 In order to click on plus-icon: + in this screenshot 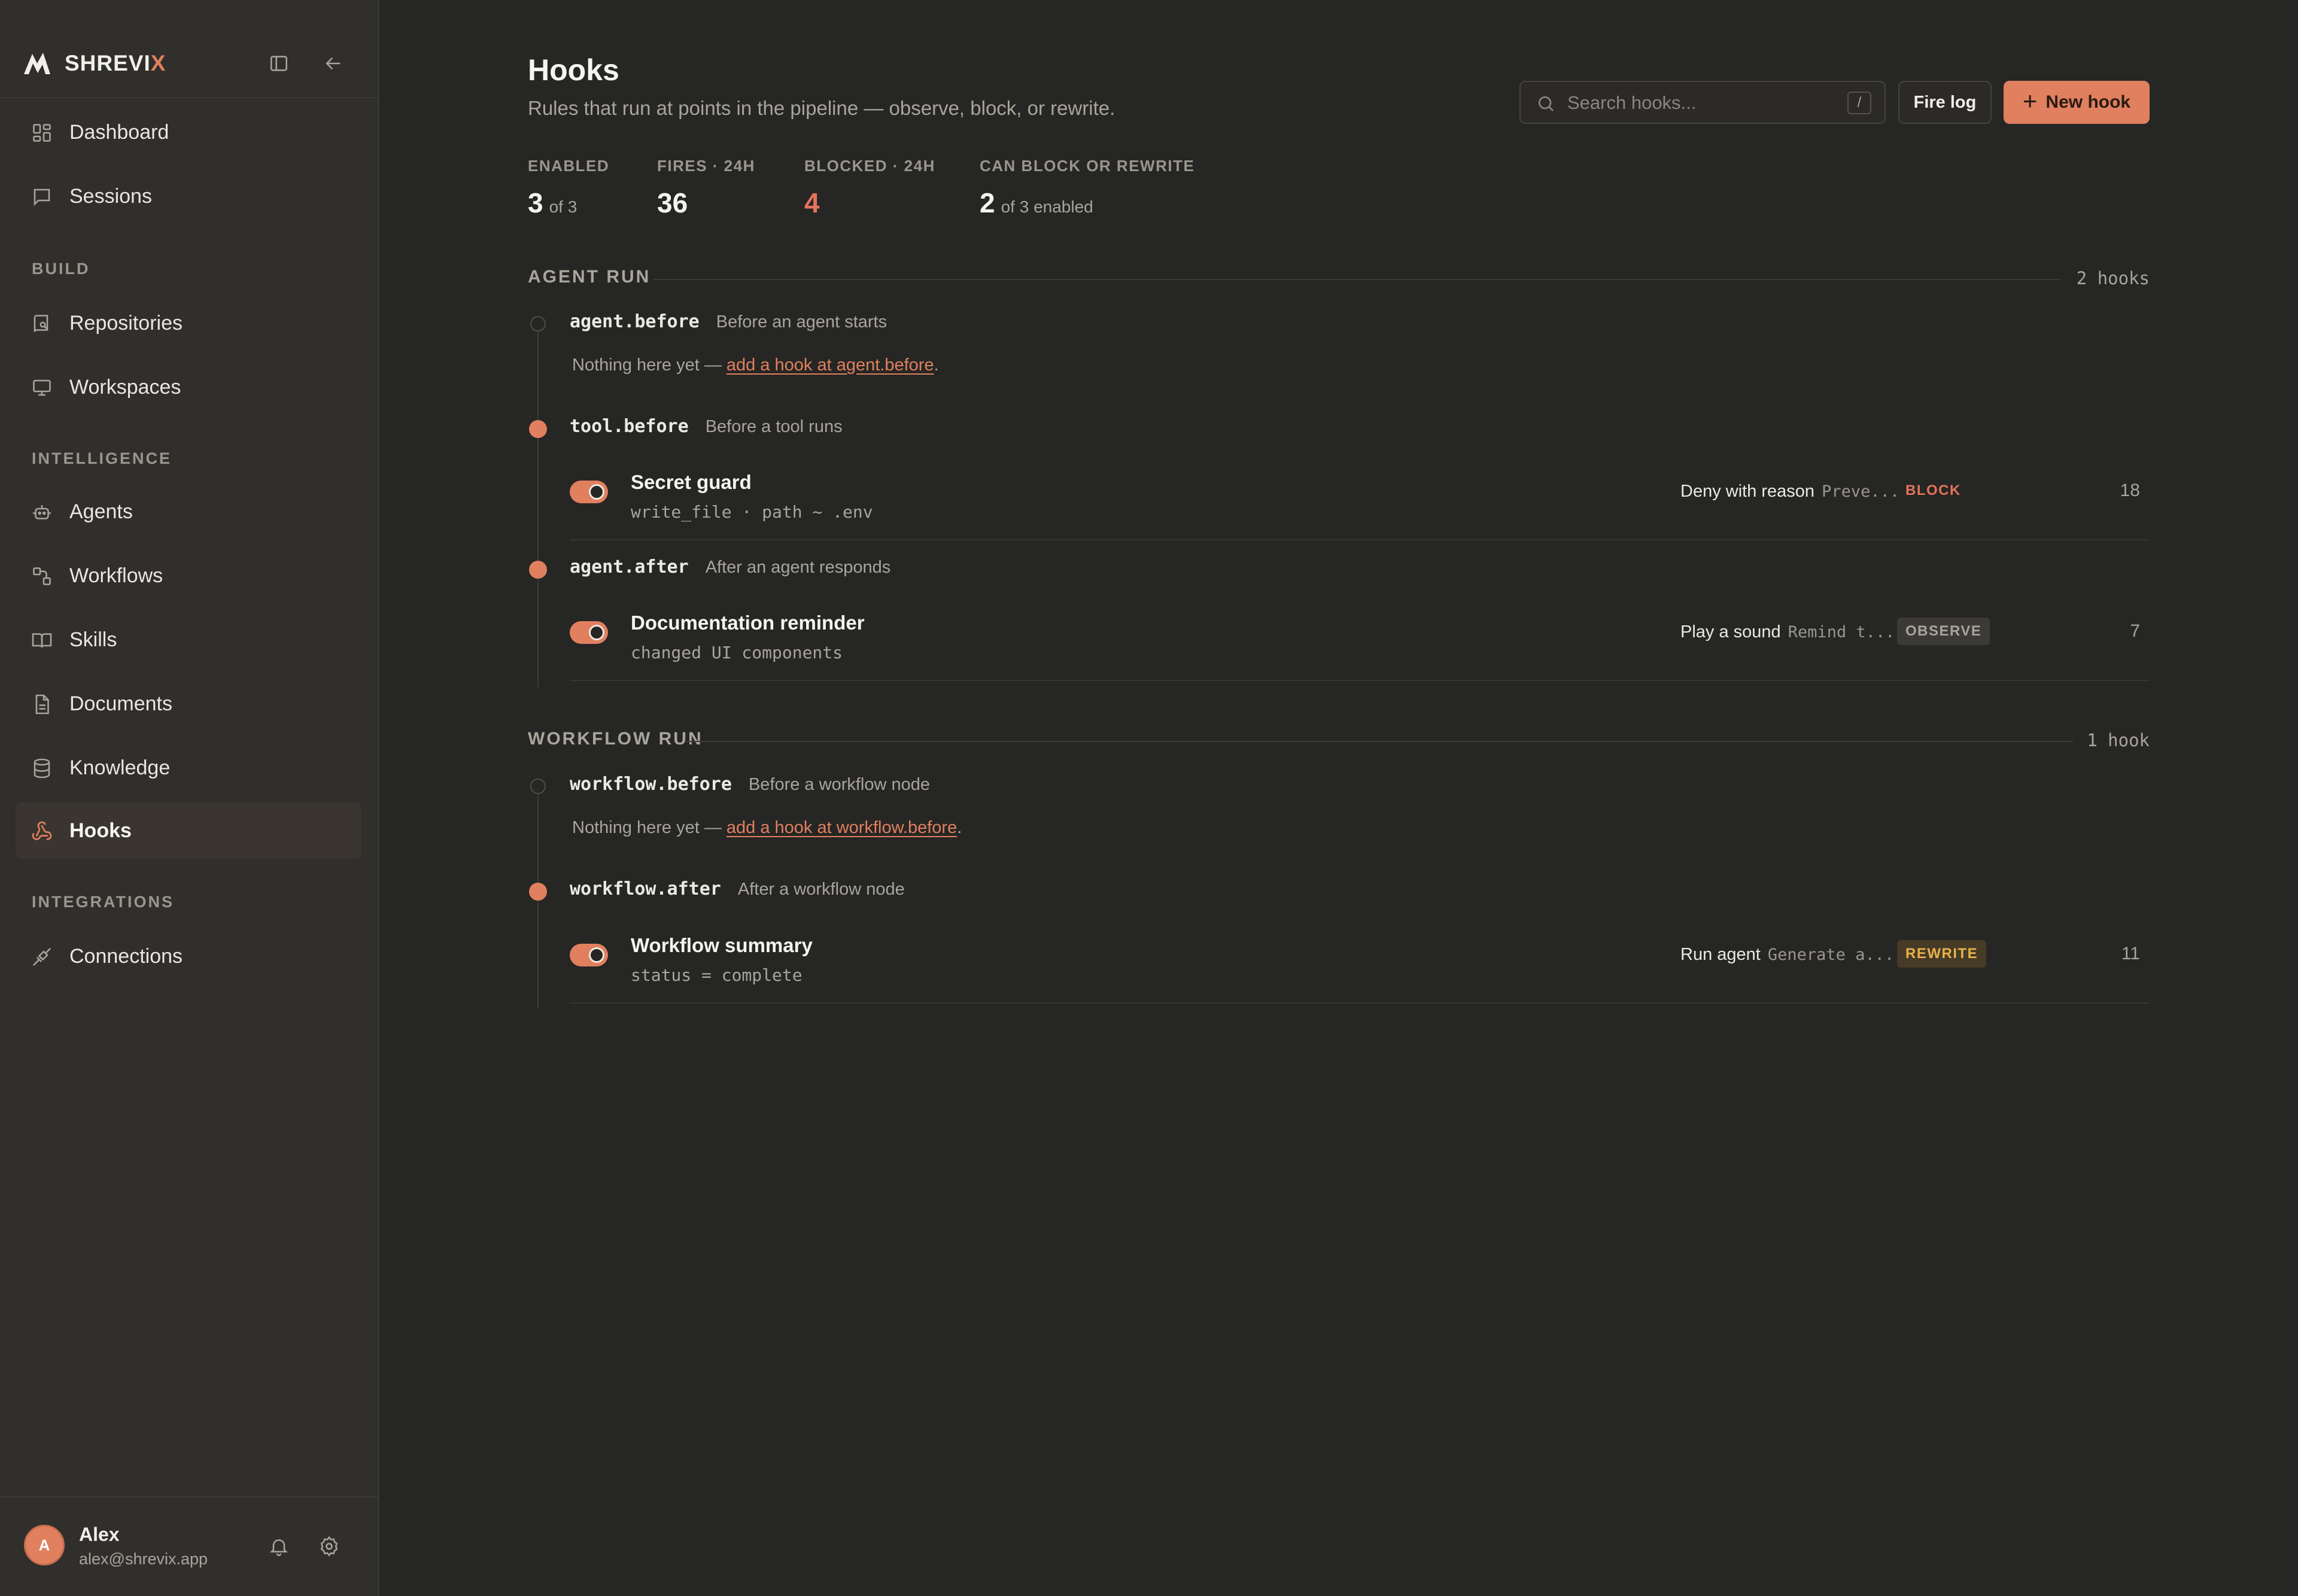, I will do `click(2030, 101)`.